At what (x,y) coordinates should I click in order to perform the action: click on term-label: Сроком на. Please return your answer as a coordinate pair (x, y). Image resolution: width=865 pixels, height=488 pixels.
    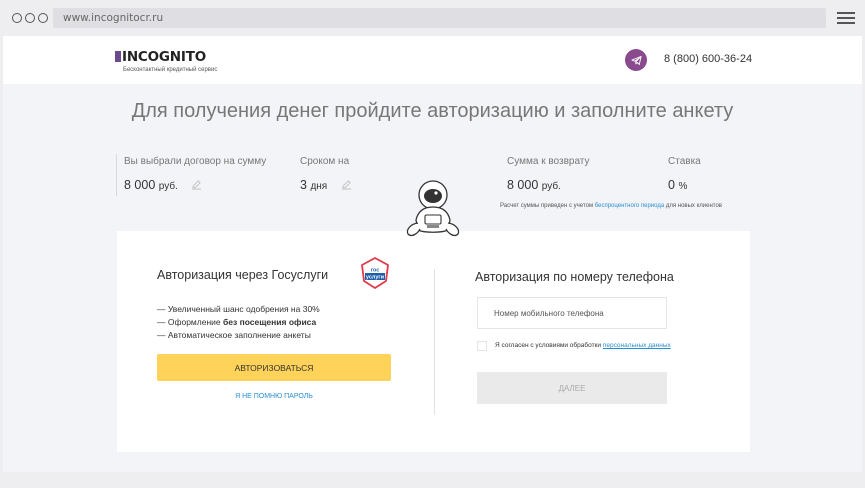
    Looking at the image, I should click on (325, 161).